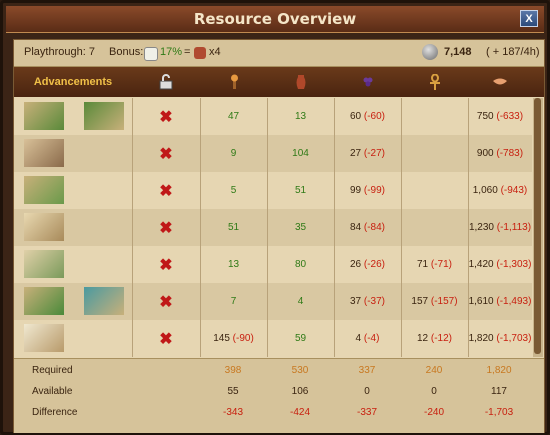 This screenshot has height=435, width=550. Describe the element at coordinates (273, 301) in the screenshot. I see `table-row: ✖ 7 4 37 (-37) 157 (-157) 1,610 (-1,493)` at that location.